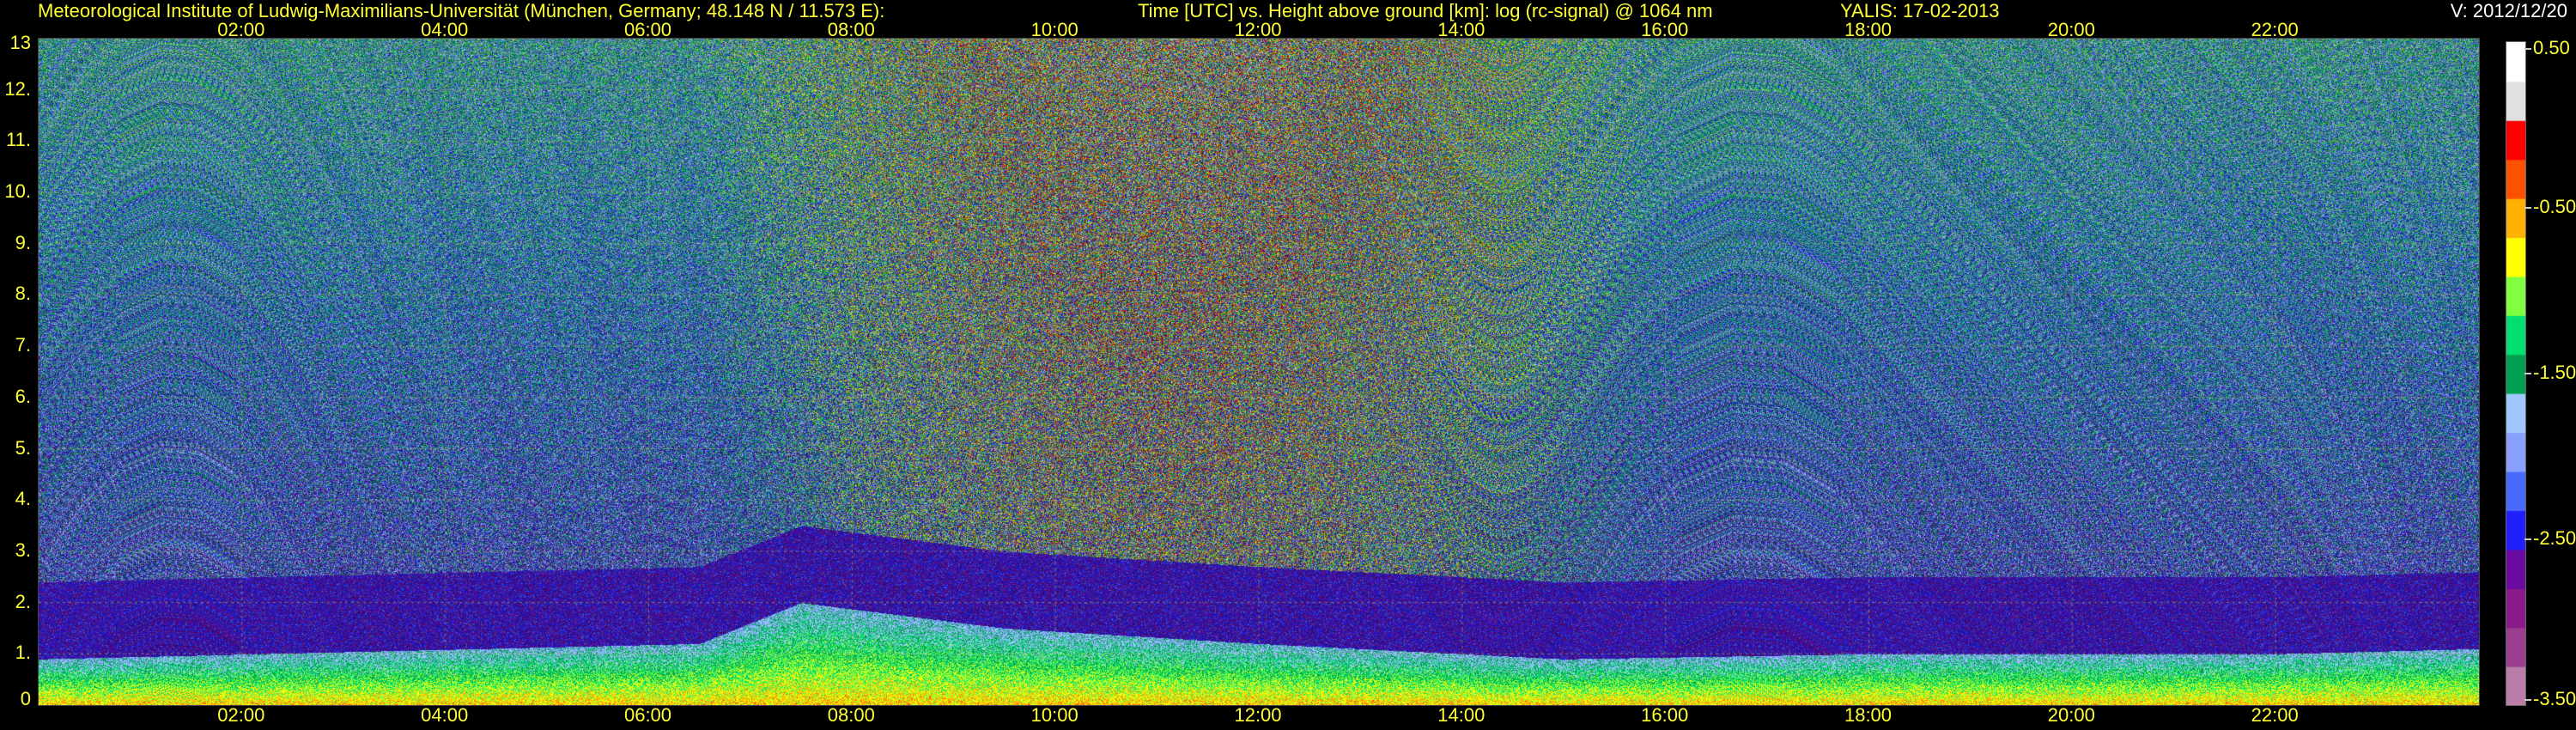 The height and width of the screenshot is (730, 2576). I want to click on colorbar, so click(2516, 373).